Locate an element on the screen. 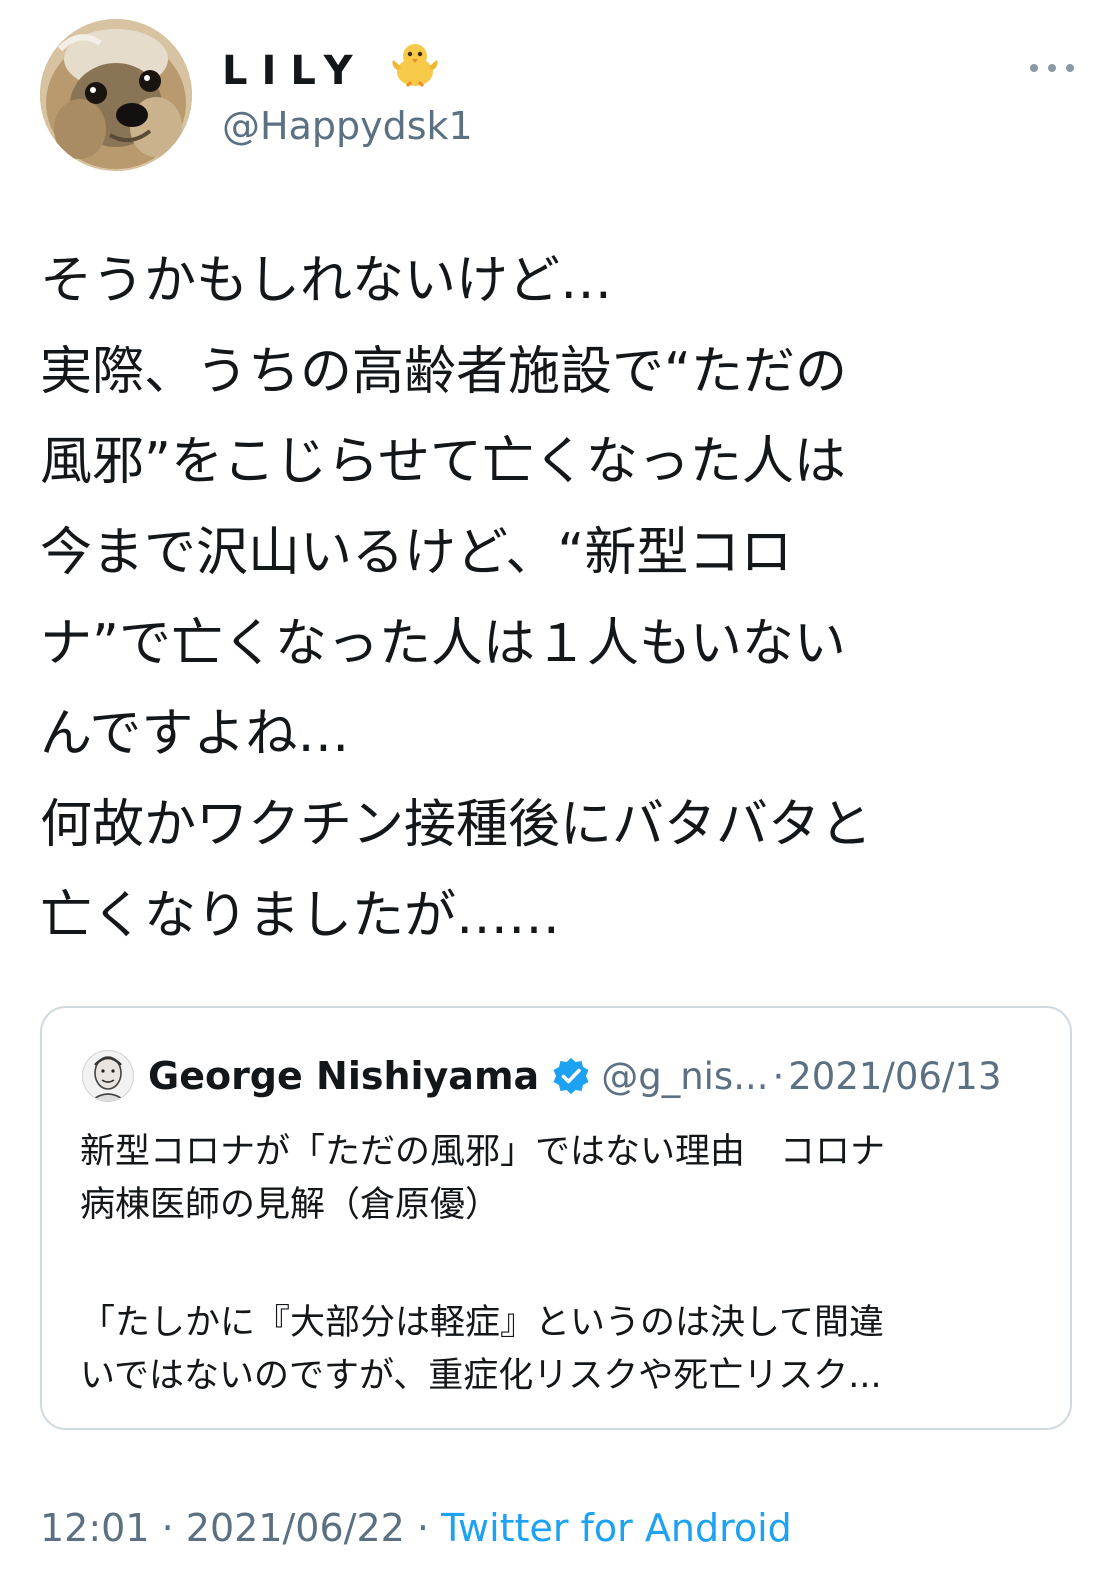  quoted-author-avatar is located at coordinates (108, 1076).